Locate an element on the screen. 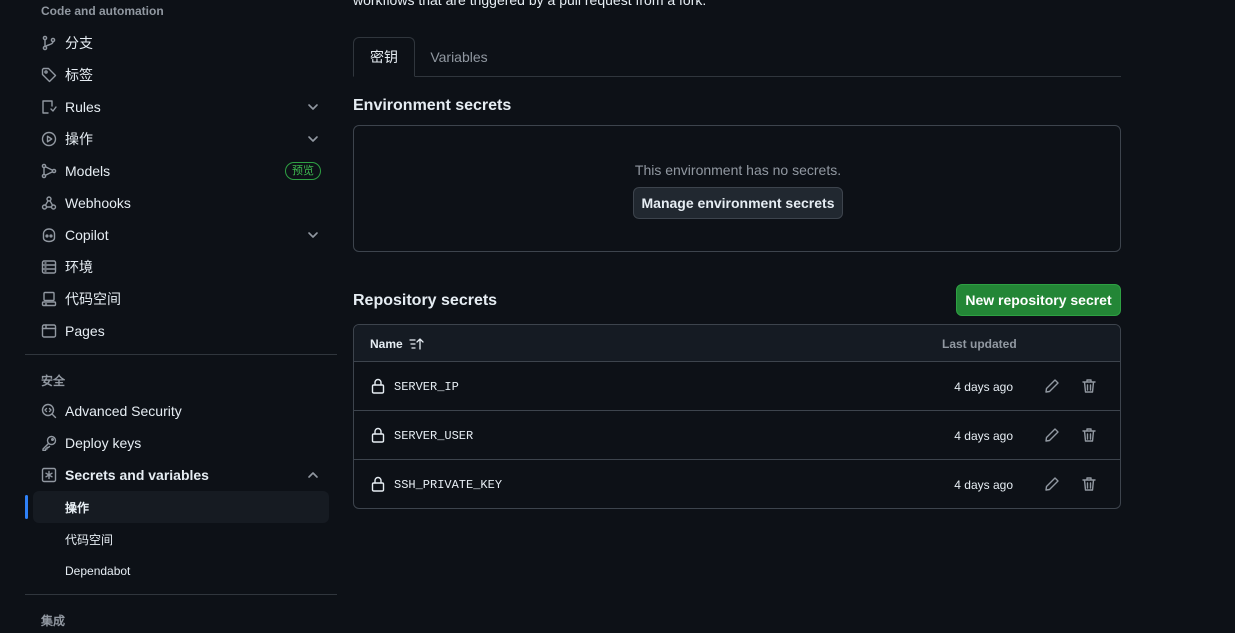  sidebar-item-codespaces: 代码空间 is located at coordinates (181, 299).